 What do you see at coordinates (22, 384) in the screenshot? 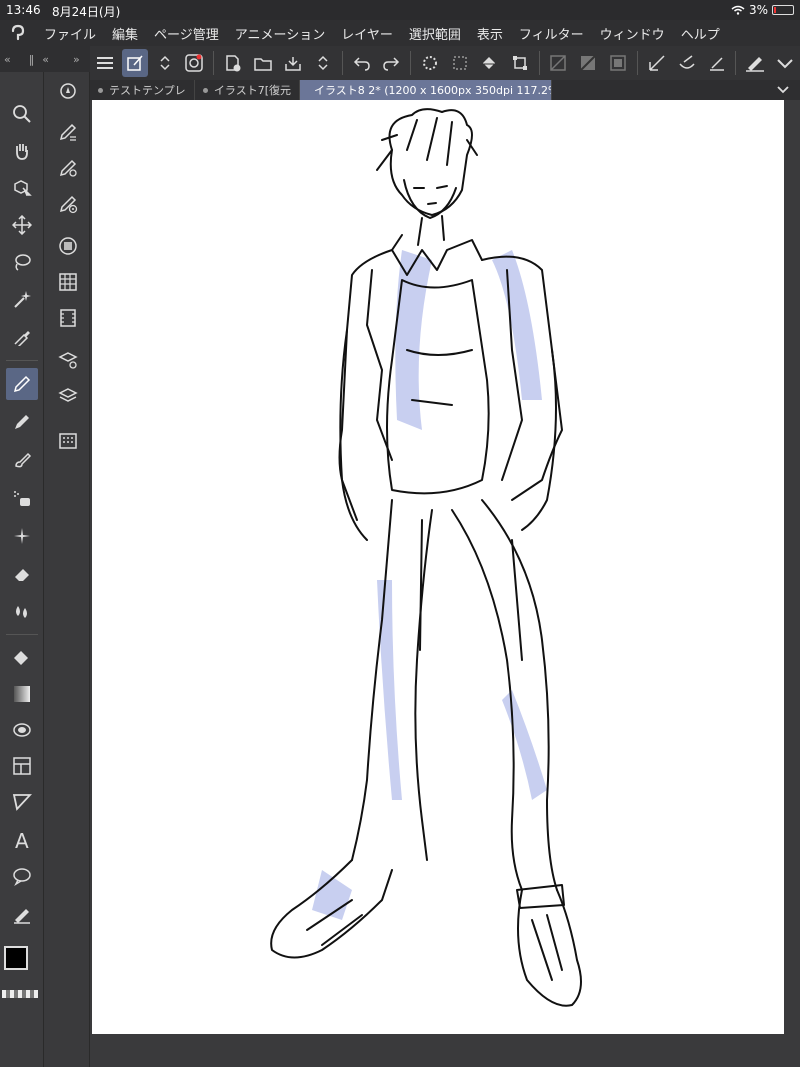
I see `pen-icon` at bounding box center [22, 384].